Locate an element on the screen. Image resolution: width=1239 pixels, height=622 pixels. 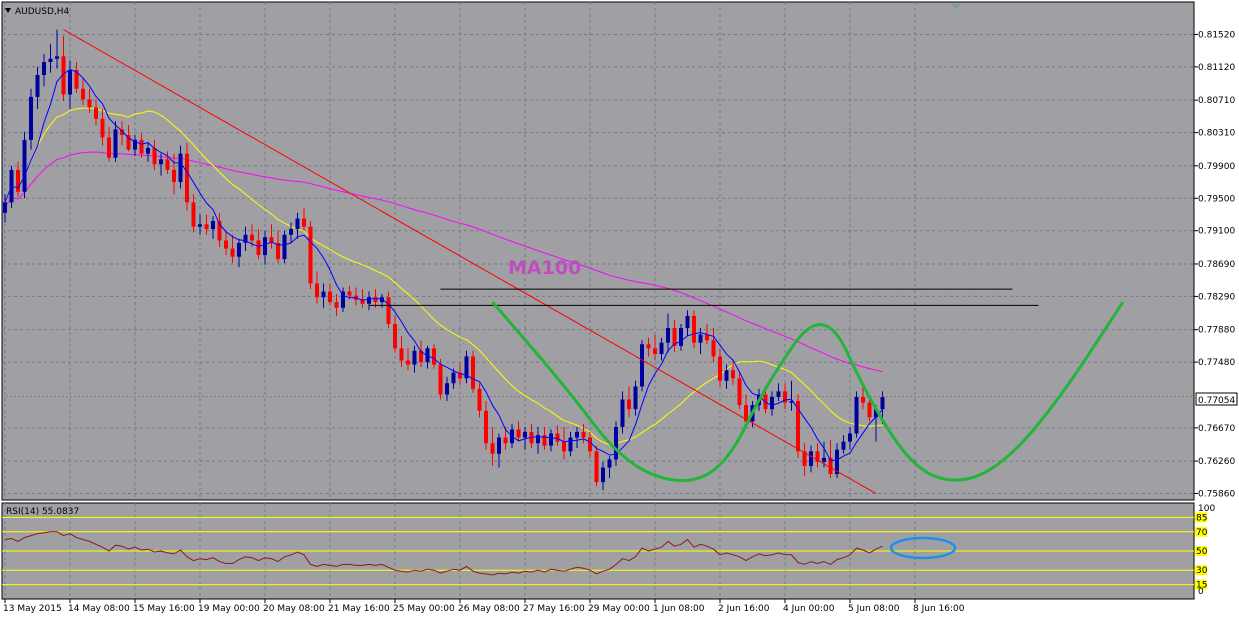
price-tick-label: 0.79100 is located at coordinates (1216, 232).